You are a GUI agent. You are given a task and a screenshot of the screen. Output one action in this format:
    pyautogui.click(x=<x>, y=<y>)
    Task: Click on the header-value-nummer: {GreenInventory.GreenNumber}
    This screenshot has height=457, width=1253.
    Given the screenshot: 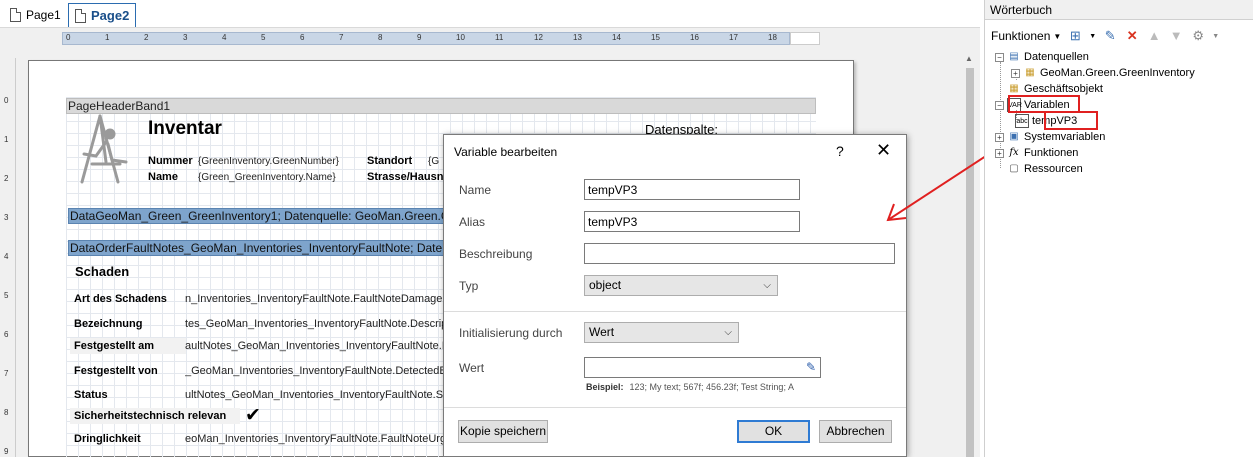 What is the action you would take?
    pyautogui.click(x=276, y=161)
    